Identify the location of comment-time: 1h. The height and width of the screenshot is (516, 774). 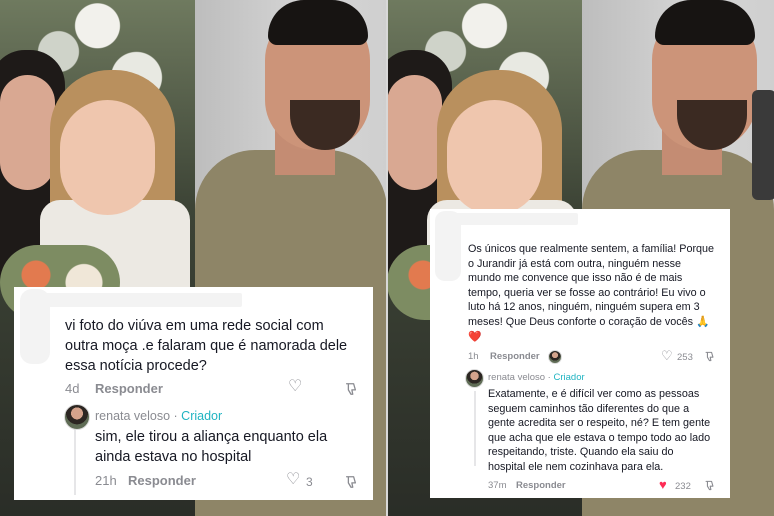
(473, 356).